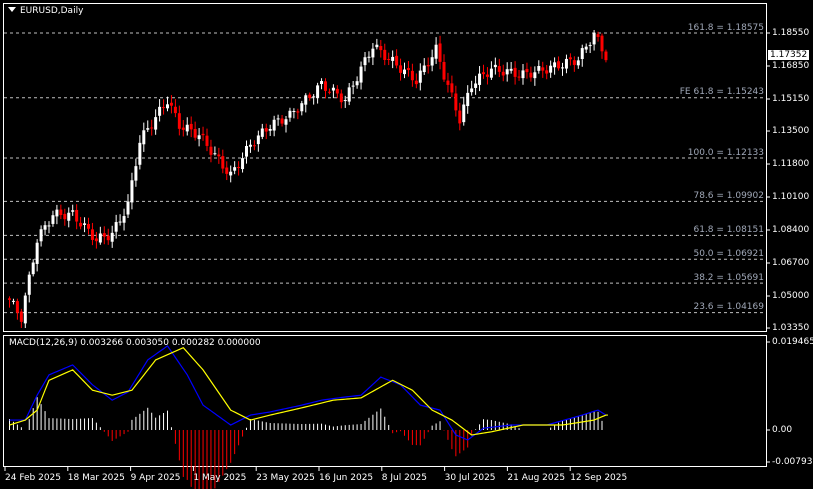 Image resolution: width=813 pixels, height=489 pixels. What do you see at coordinates (789, 55) in the screenshot?
I see `current-price-label: 1.17352` at bounding box center [789, 55].